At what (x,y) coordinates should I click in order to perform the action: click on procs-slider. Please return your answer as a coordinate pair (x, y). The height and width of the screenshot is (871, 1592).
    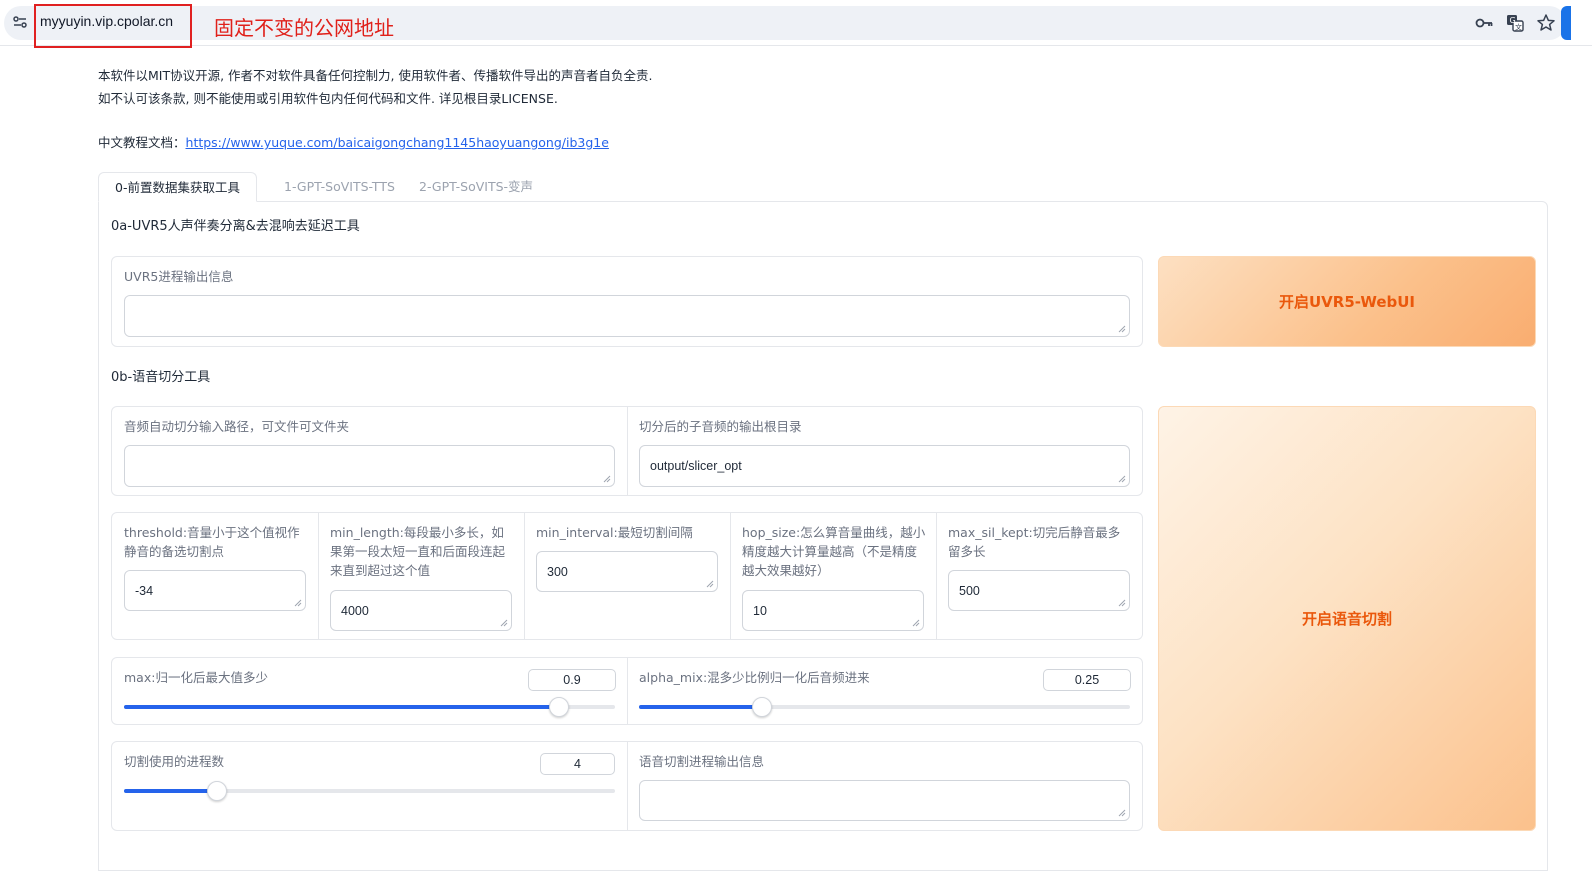
    Looking at the image, I should click on (369, 791).